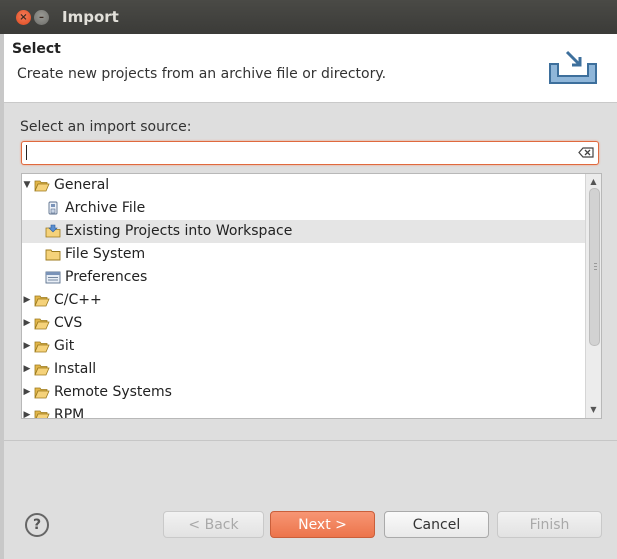 The width and height of the screenshot is (617, 559). Describe the element at coordinates (303, 185) in the screenshot. I see `tree-item: ▼ General` at that location.